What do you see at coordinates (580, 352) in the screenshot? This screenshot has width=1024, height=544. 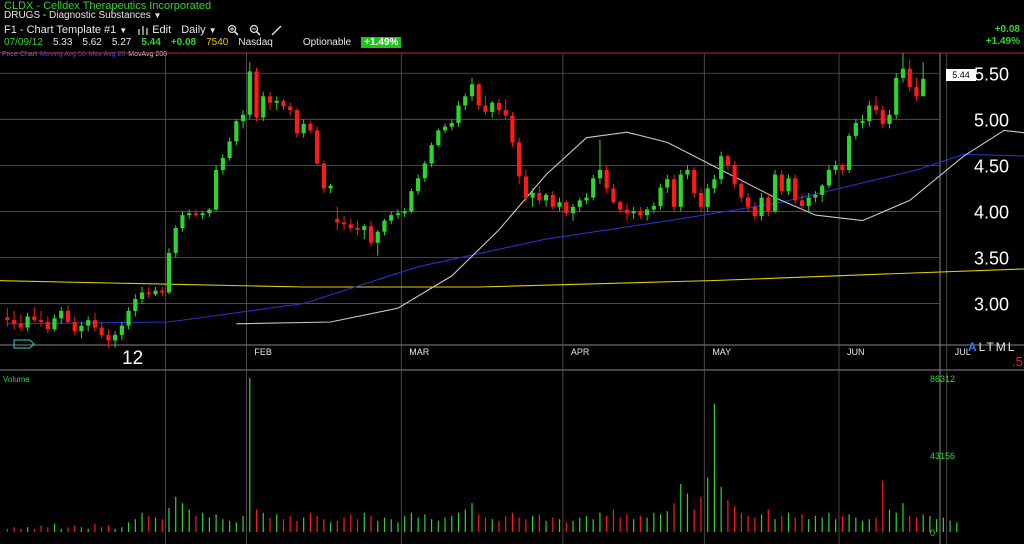 I see `month-label: APR` at bounding box center [580, 352].